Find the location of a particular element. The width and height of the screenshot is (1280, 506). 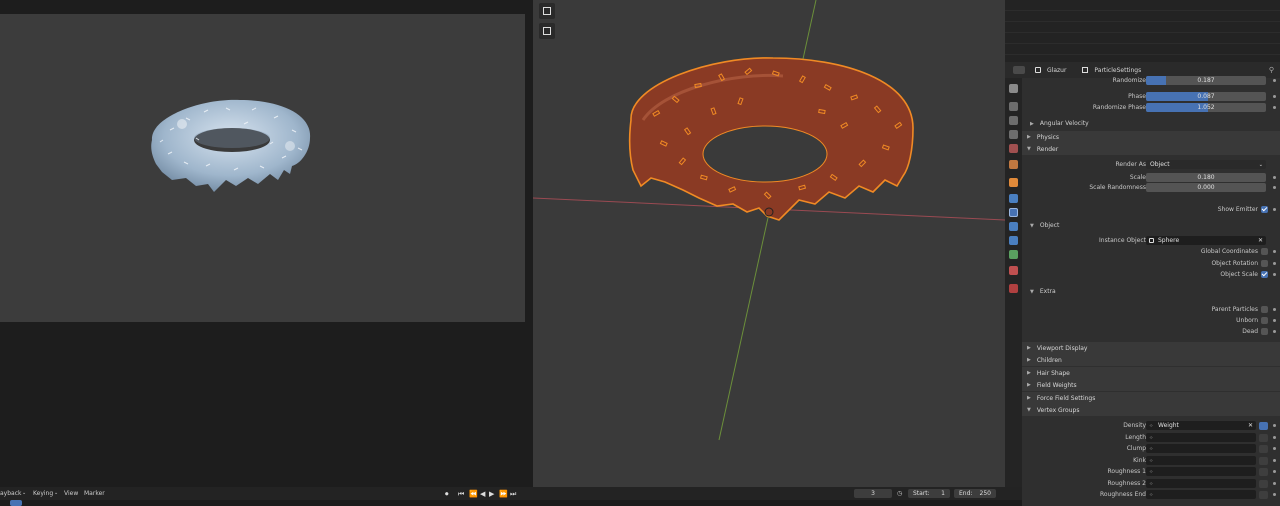

panel-children: ▶ Children is located at coordinates (1151, 360).